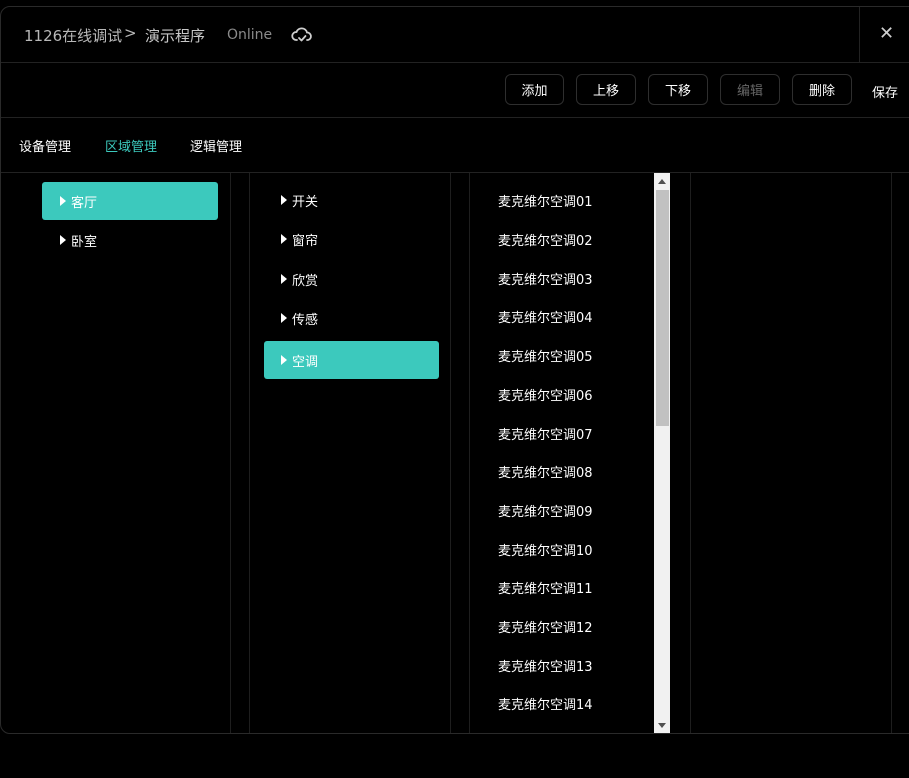 This screenshot has width=909, height=778. Describe the element at coordinates (45, 145) in the screenshot. I see `tab-device-management: 设备管理` at that location.